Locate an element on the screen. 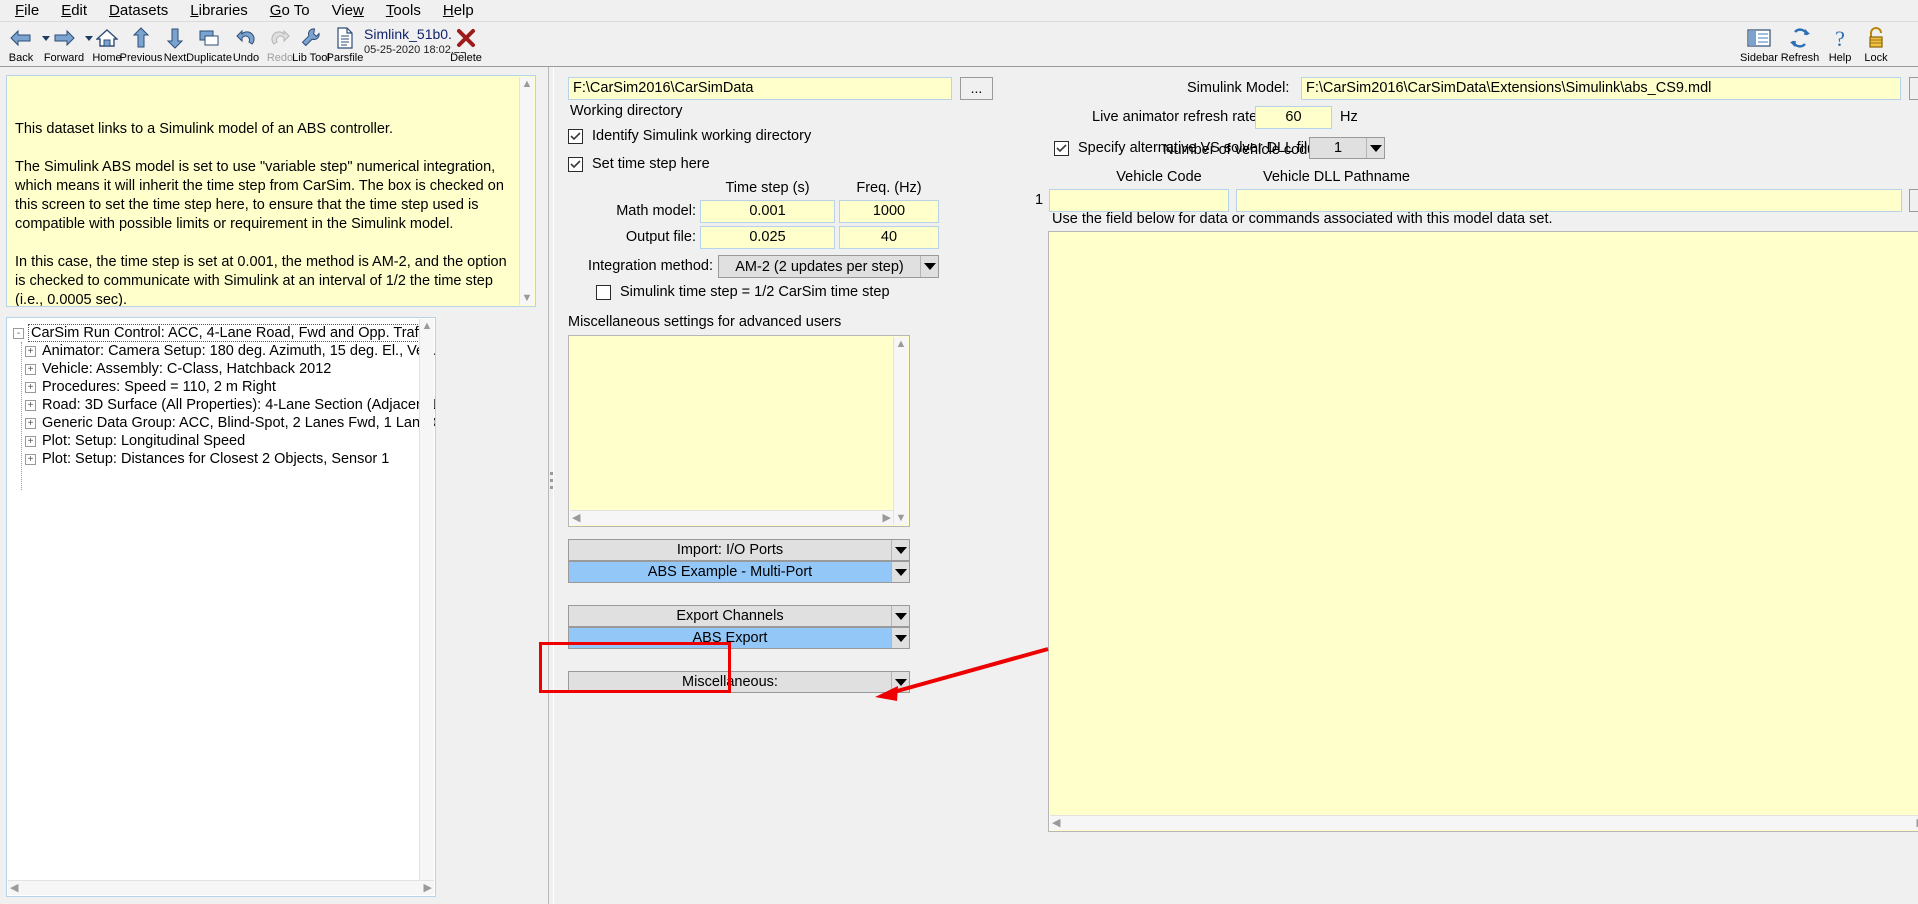 Image resolution: width=1918 pixels, height=904 pixels. specify-dll-checkbox is located at coordinates (1061, 148).